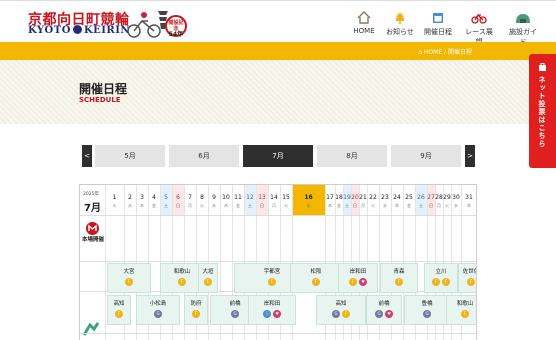 The image size is (556, 340). What do you see at coordinates (100, 100) in the screenshot?
I see `page-subtitle: SCHEDULE` at bounding box center [100, 100].